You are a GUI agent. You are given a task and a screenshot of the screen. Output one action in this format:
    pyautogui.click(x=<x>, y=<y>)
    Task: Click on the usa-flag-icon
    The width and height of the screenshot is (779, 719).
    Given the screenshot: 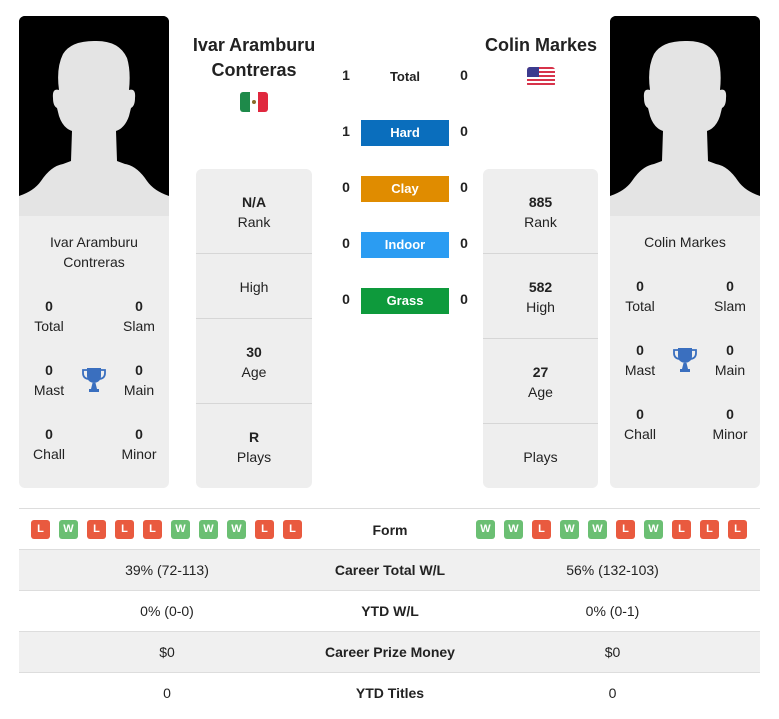 What is the action you would take?
    pyautogui.click(x=541, y=77)
    